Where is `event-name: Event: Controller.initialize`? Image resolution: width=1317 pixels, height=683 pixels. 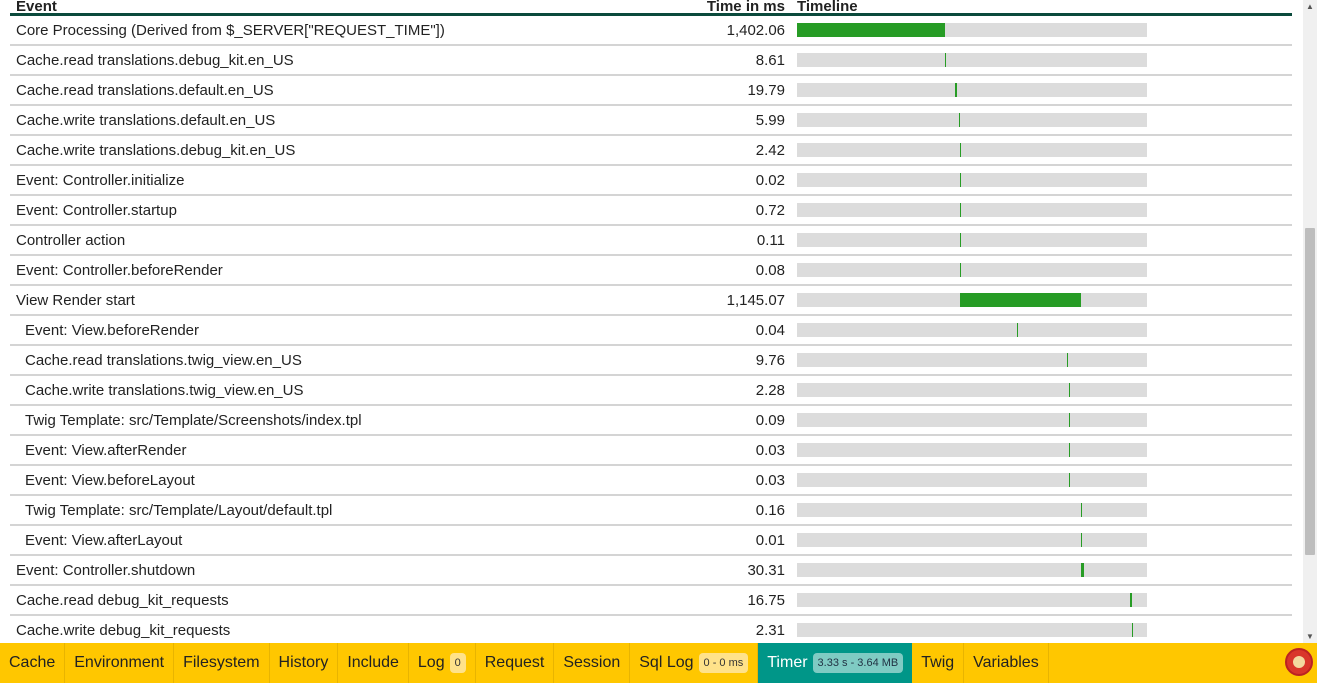 event-name: Event: Controller.initialize is located at coordinates (100, 180).